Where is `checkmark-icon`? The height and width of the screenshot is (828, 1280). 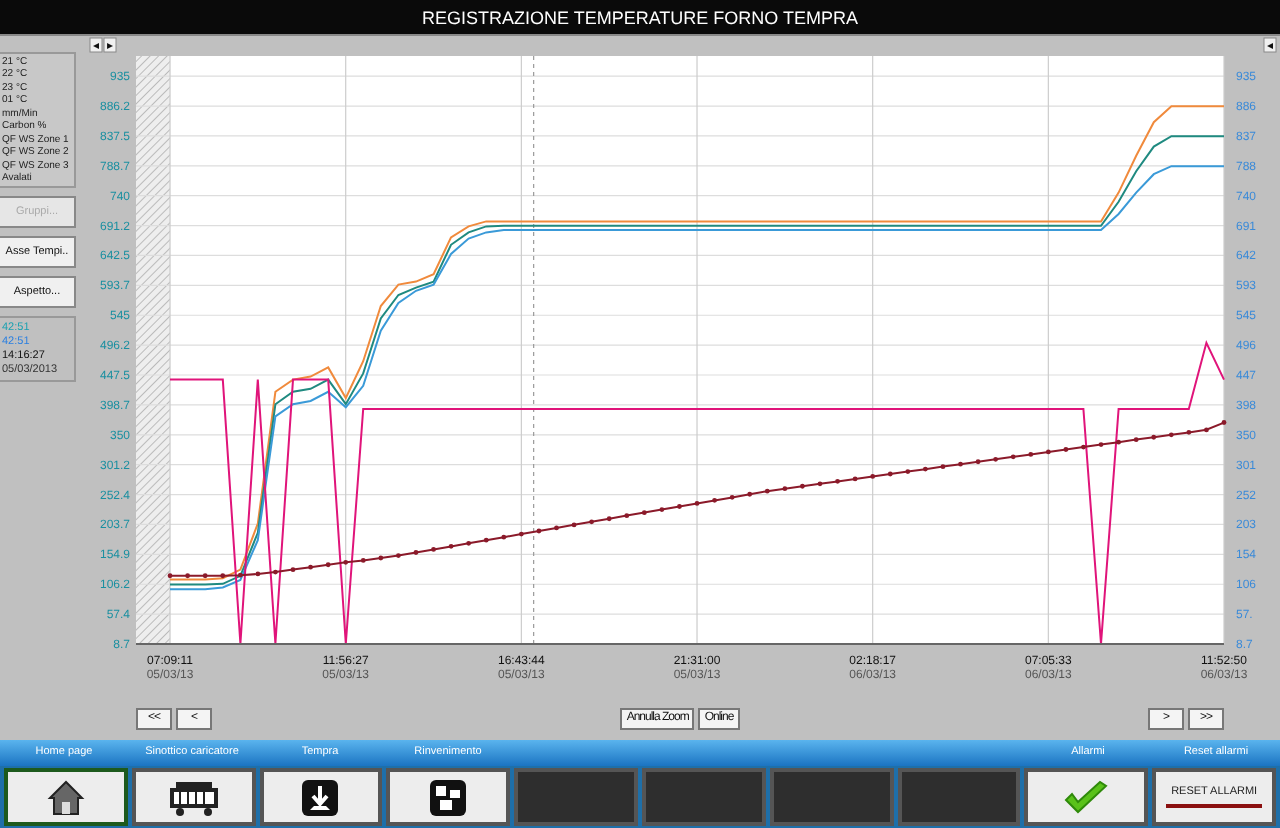
checkmark-icon is located at coordinates (1086, 797).